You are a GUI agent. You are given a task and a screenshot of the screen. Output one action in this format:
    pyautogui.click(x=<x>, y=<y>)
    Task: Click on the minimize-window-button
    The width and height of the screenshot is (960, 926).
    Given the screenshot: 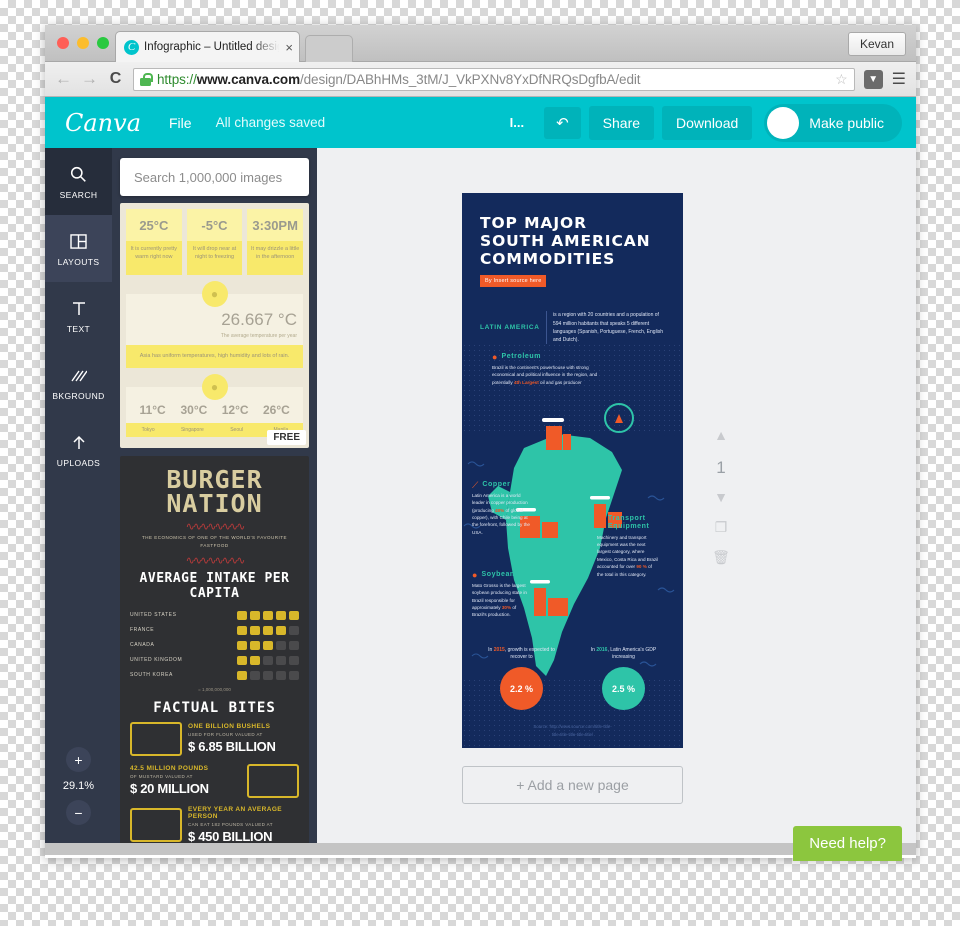 What is the action you would take?
    pyautogui.click(x=83, y=43)
    